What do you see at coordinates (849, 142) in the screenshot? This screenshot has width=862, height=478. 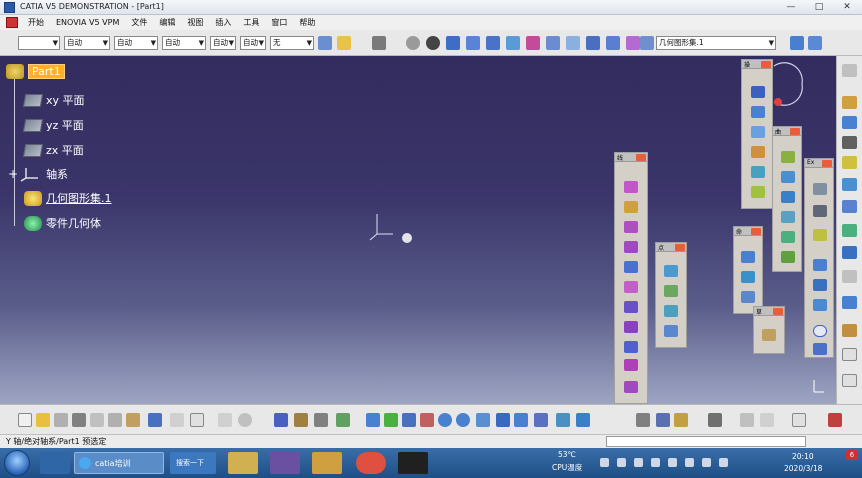 I see `transformation-icon` at bounding box center [849, 142].